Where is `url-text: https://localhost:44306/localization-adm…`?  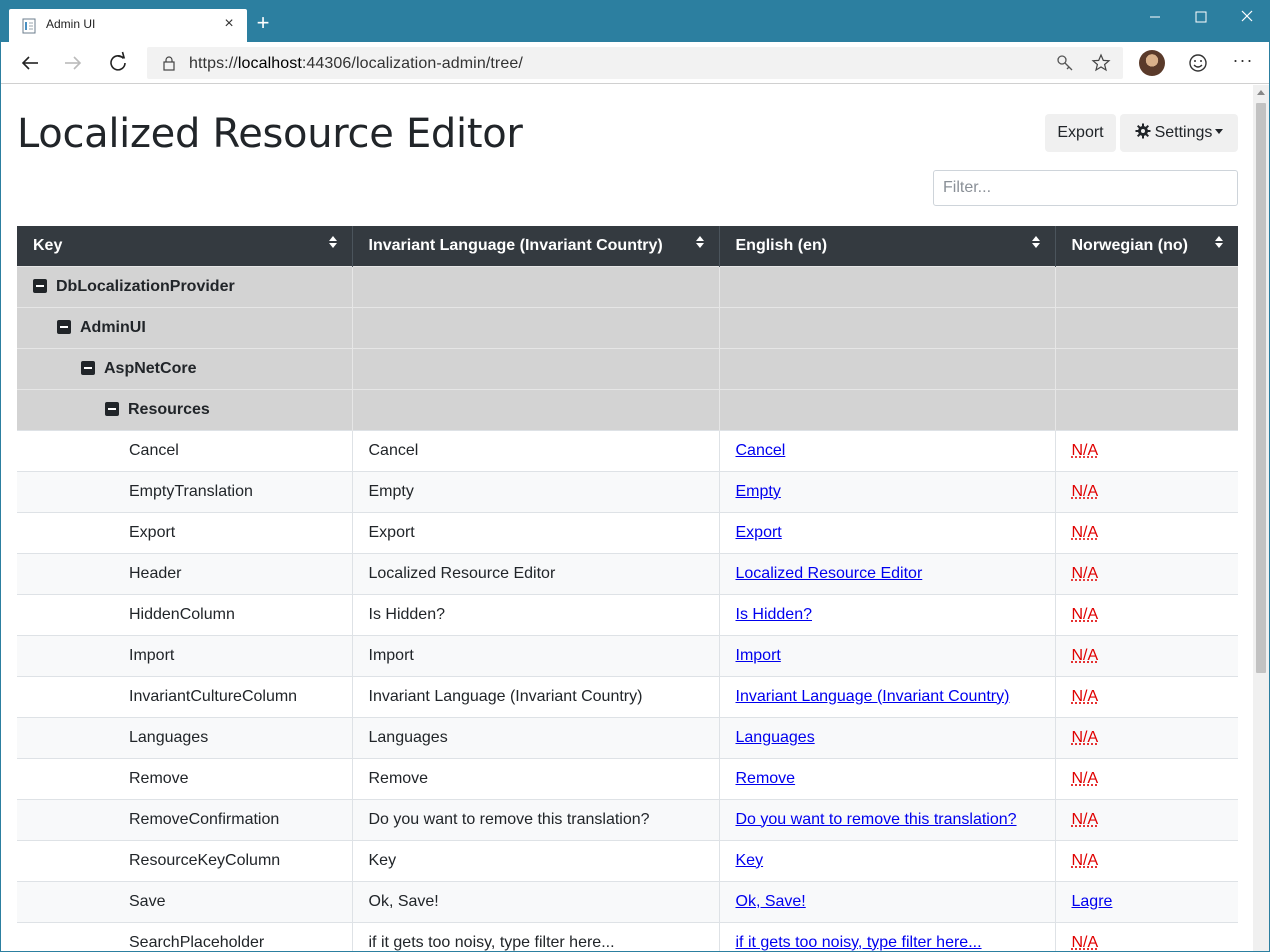
url-text: https://localhost:44306/localization-adm… is located at coordinates (356, 64).